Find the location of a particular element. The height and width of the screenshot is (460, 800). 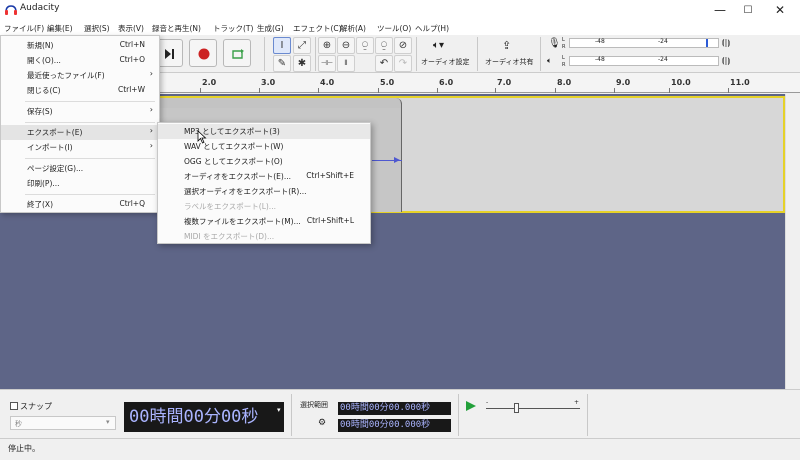

file-menu-save: 保存(S) › is located at coordinates (80, 111).